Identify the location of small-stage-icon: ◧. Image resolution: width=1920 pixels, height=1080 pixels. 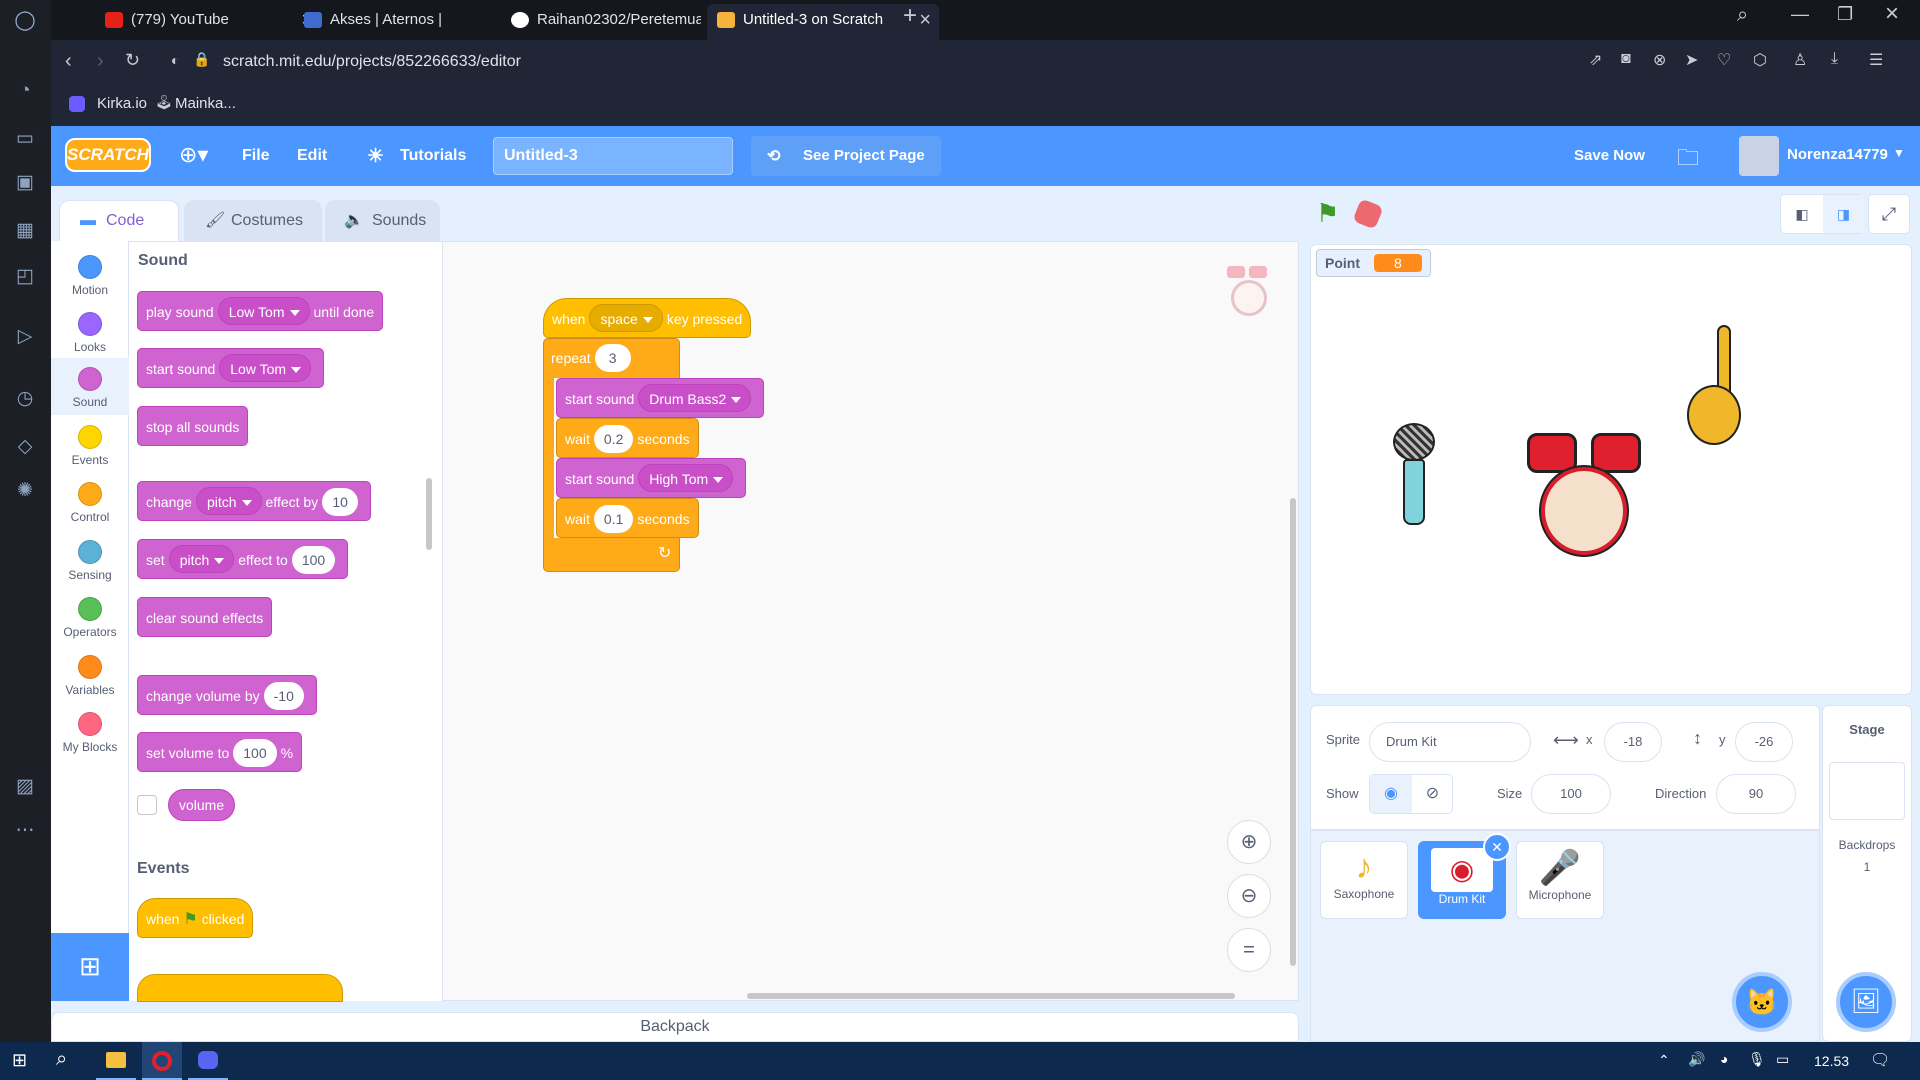
(1802, 214).